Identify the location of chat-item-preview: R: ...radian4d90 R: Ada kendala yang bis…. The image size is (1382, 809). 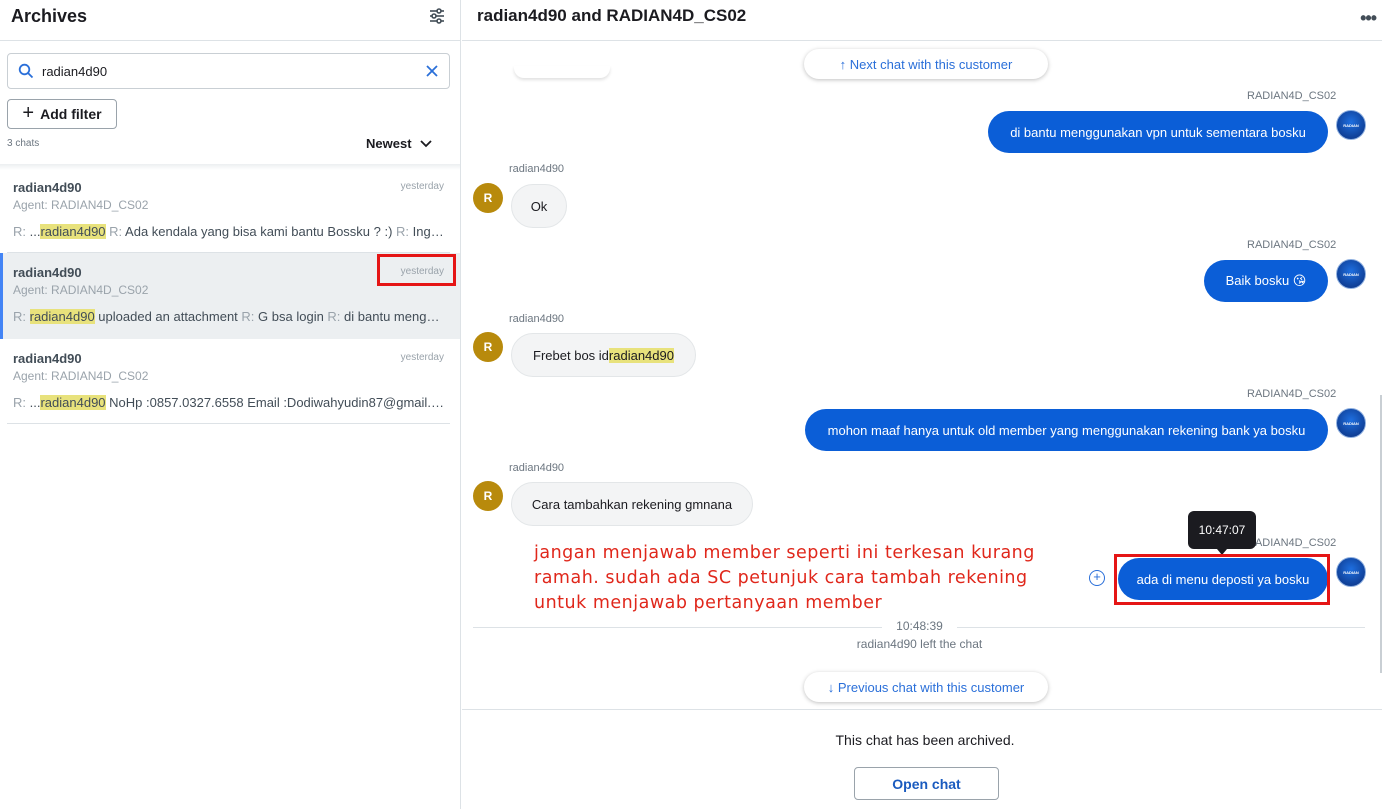
(229, 231).